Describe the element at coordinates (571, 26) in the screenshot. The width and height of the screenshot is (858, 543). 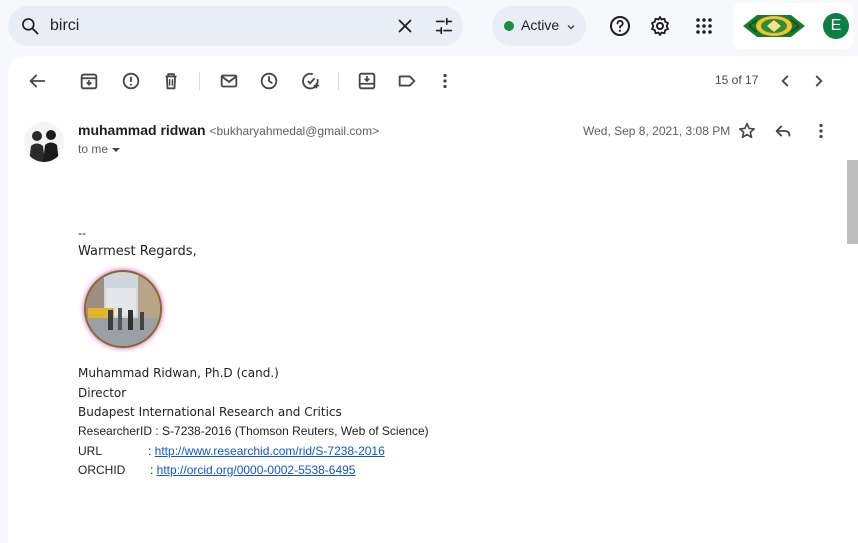
I see `chevron-down-icon` at that location.